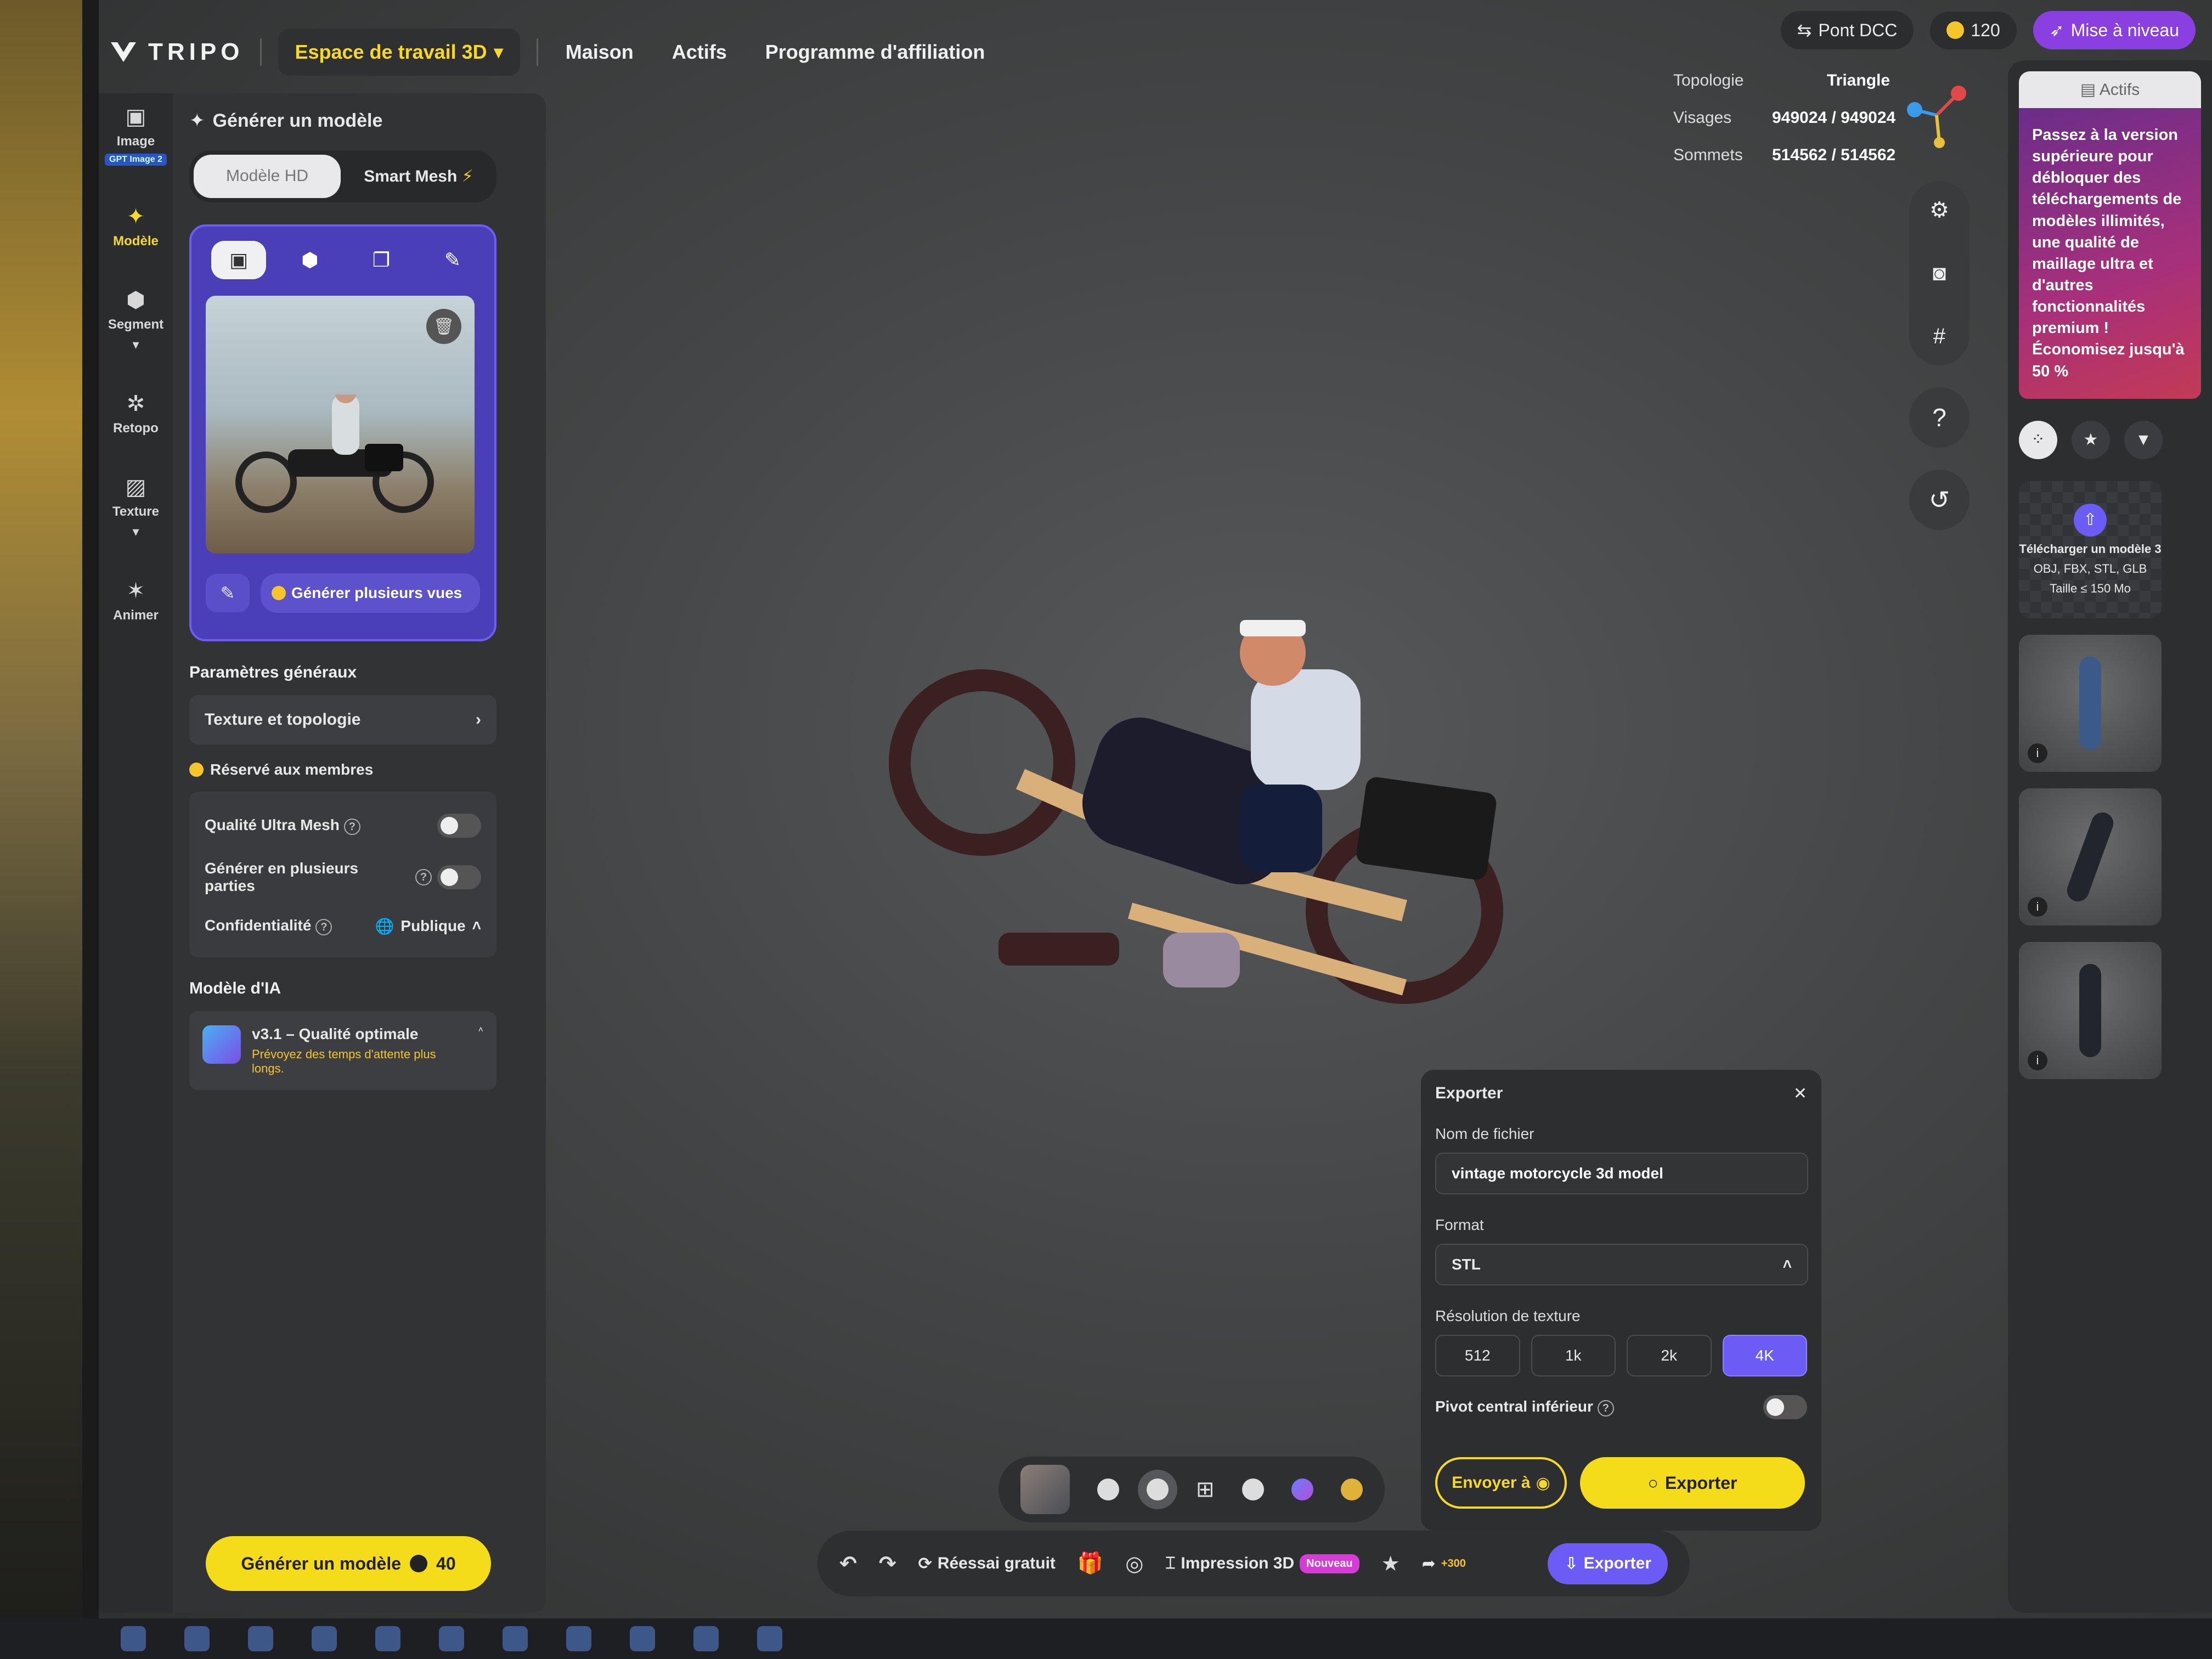 This screenshot has width=2212, height=1659. What do you see at coordinates (1784, 81) in the screenshot?
I see `stats-row-topology: Topologie Triangle` at bounding box center [1784, 81].